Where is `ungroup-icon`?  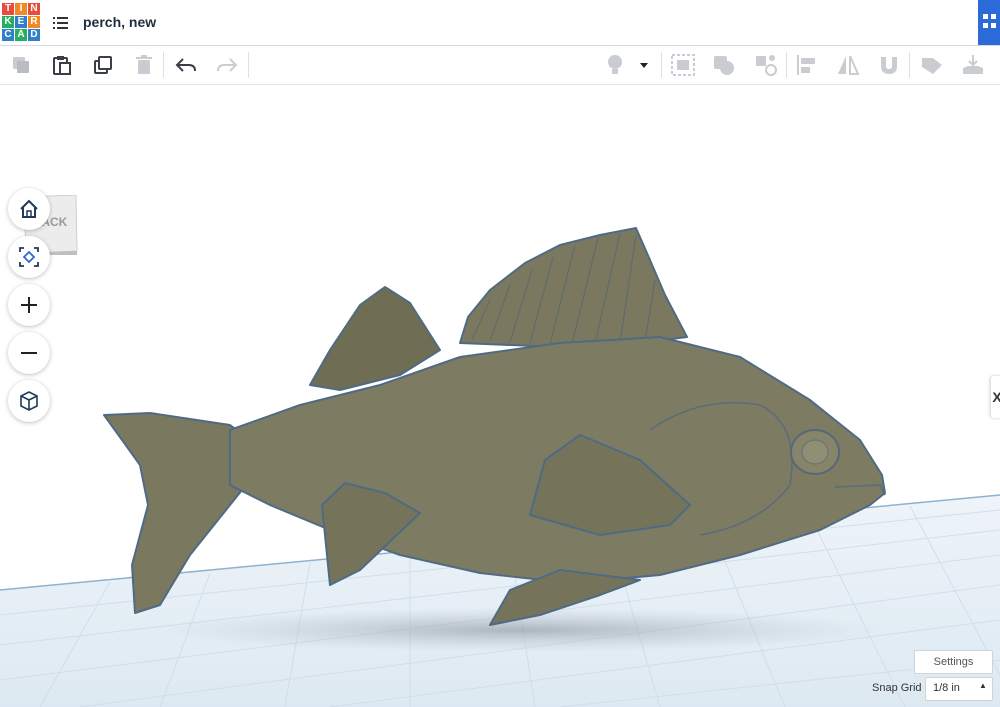
ungroup-icon is located at coordinates (766, 65).